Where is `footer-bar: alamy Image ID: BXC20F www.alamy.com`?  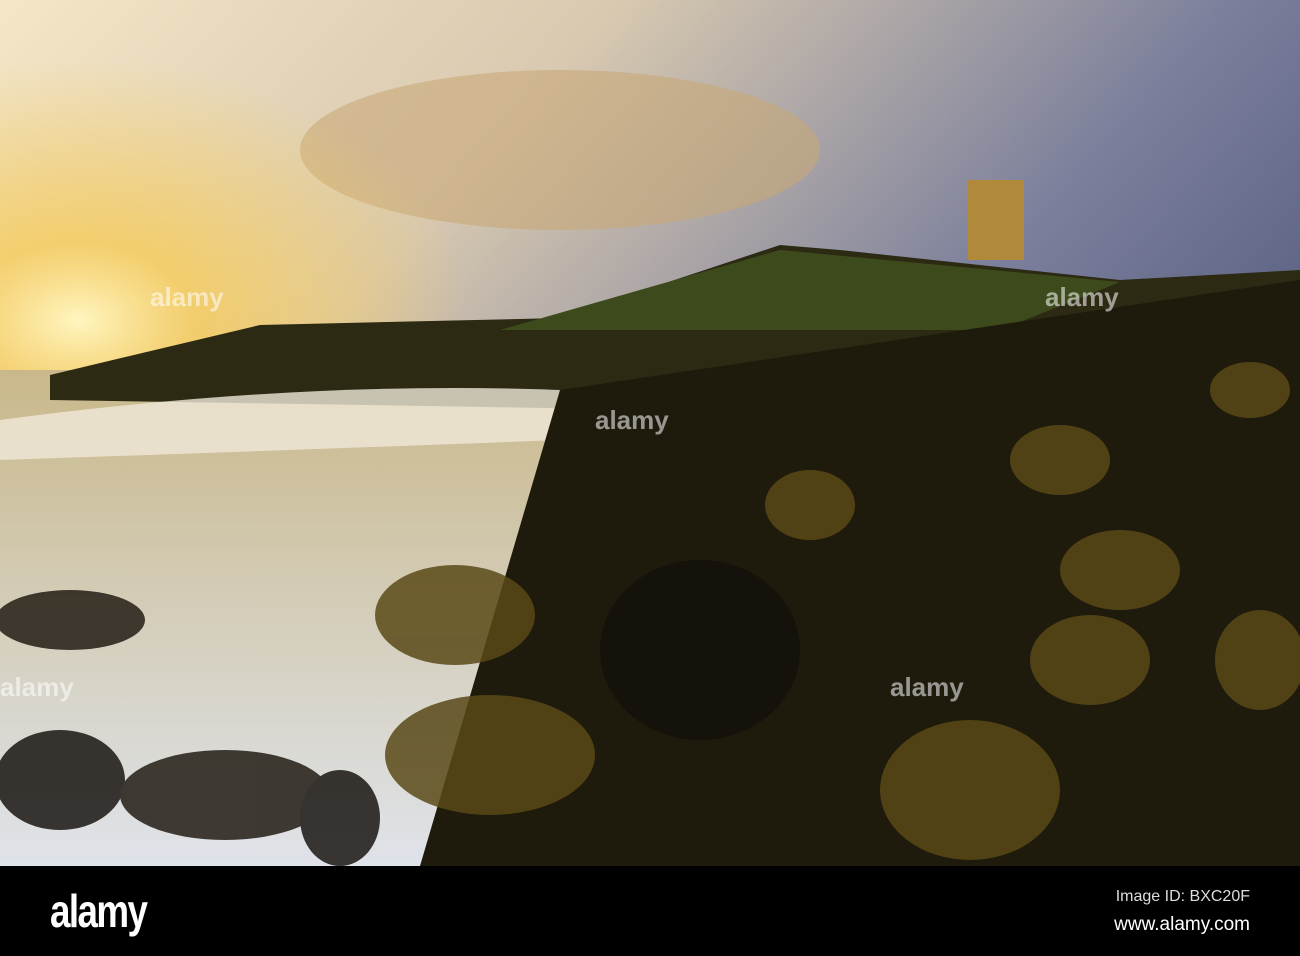 footer-bar: alamy Image ID: BXC20F www.alamy.com is located at coordinates (650, 911).